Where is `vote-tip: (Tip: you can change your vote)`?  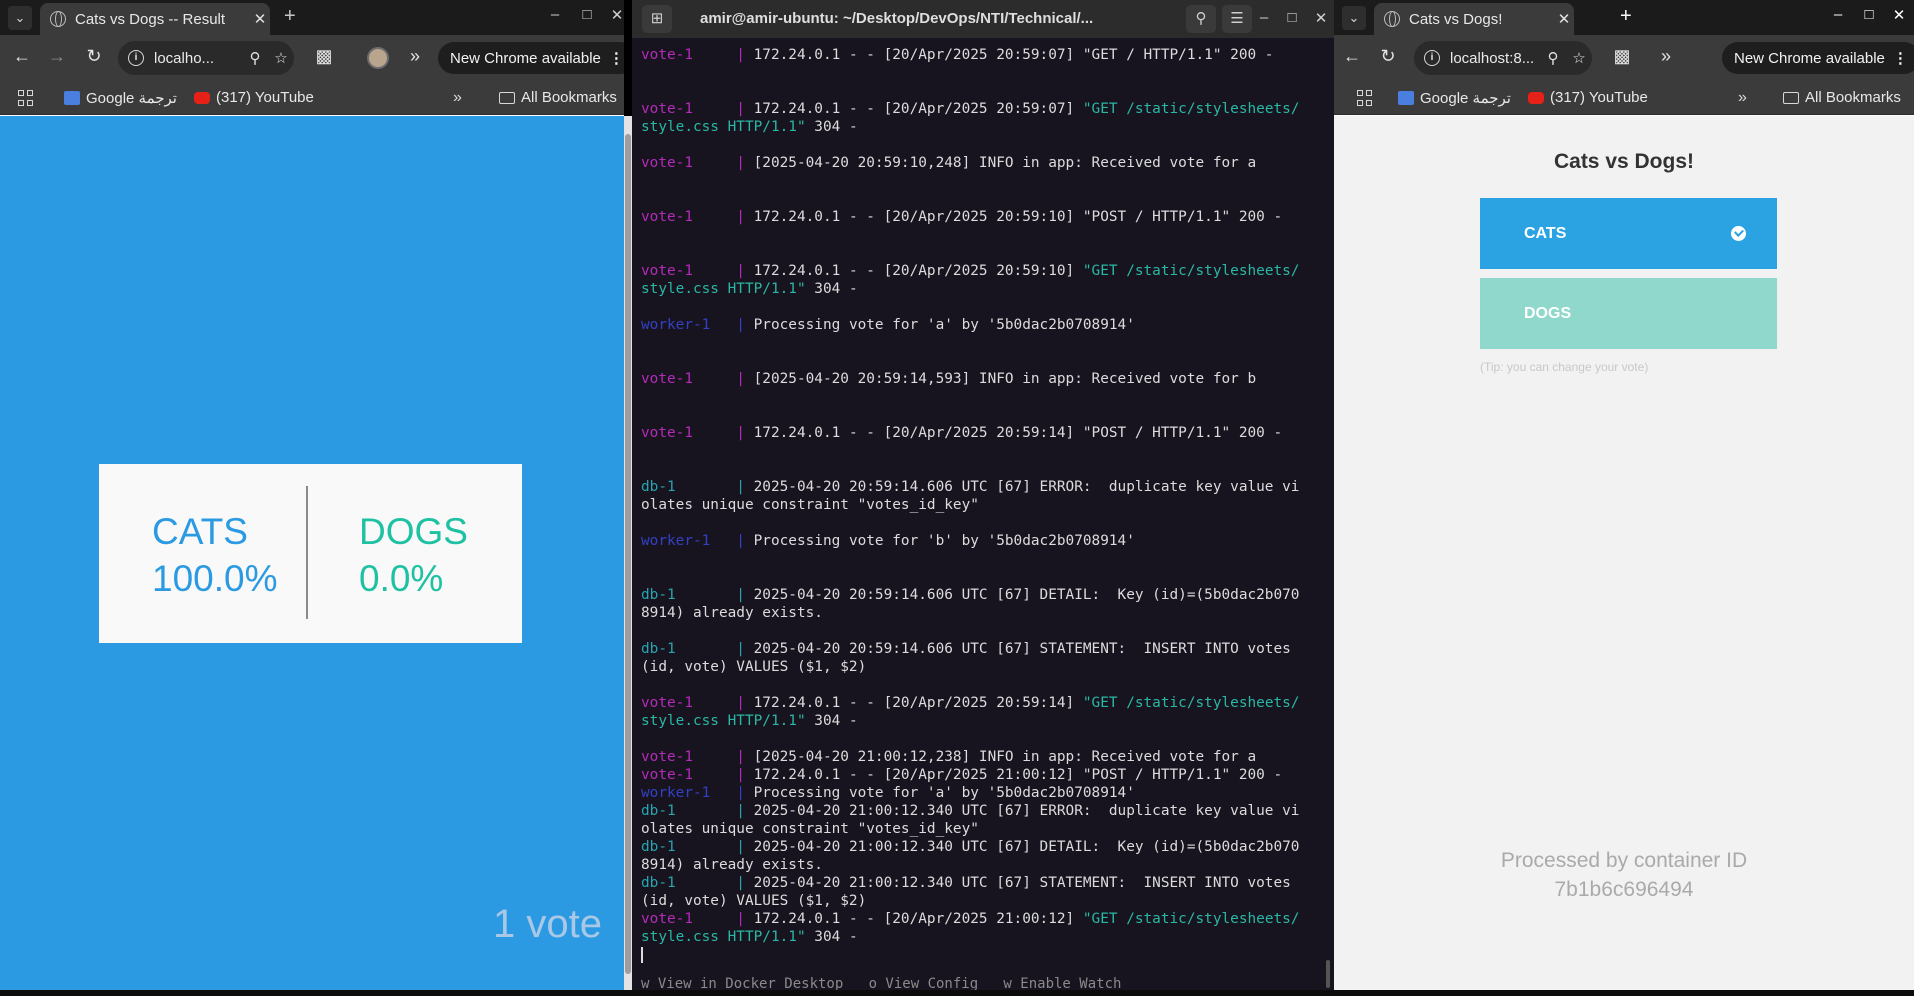 vote-tip: (Tip: you can change your vote) is located at coordinates (1564, 367).